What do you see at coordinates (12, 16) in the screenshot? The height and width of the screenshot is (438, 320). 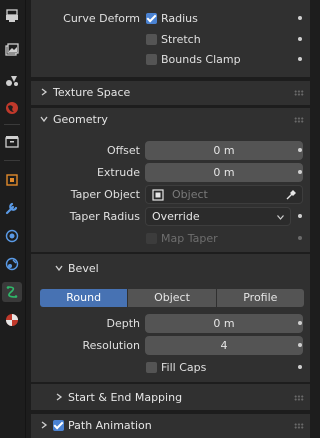 I see `output-icon` at bounding box center [12, 16].